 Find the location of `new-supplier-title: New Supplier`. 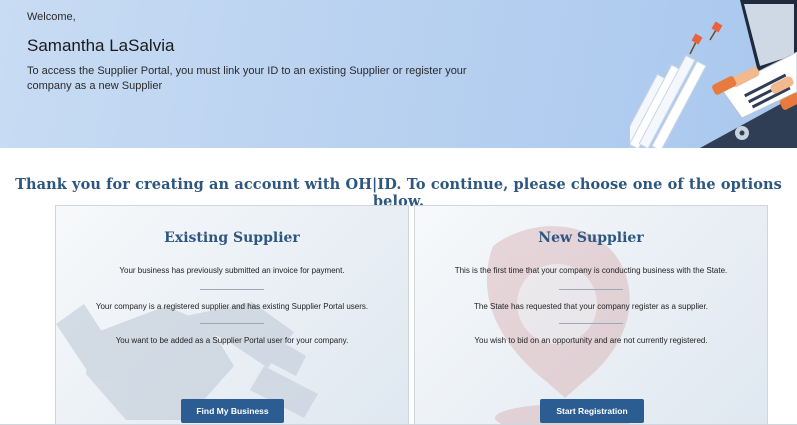

new-supplier-title: New Supplier is located at coordinates (591, 238).